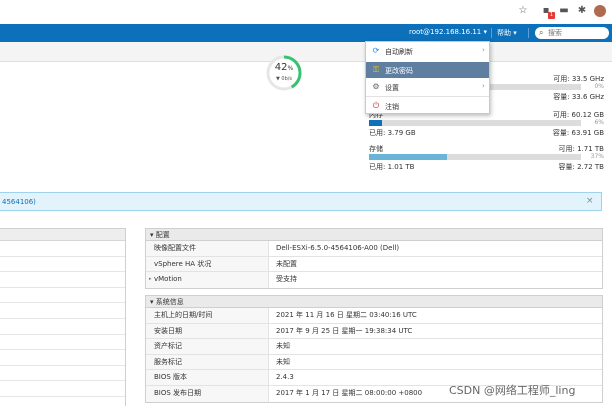 The height and width of the screenshot is (406, 612). What do you see at coordinates (376, 69) in the screenshot?
I see `key-icon: ⚿` at bounding box center [376, 69].